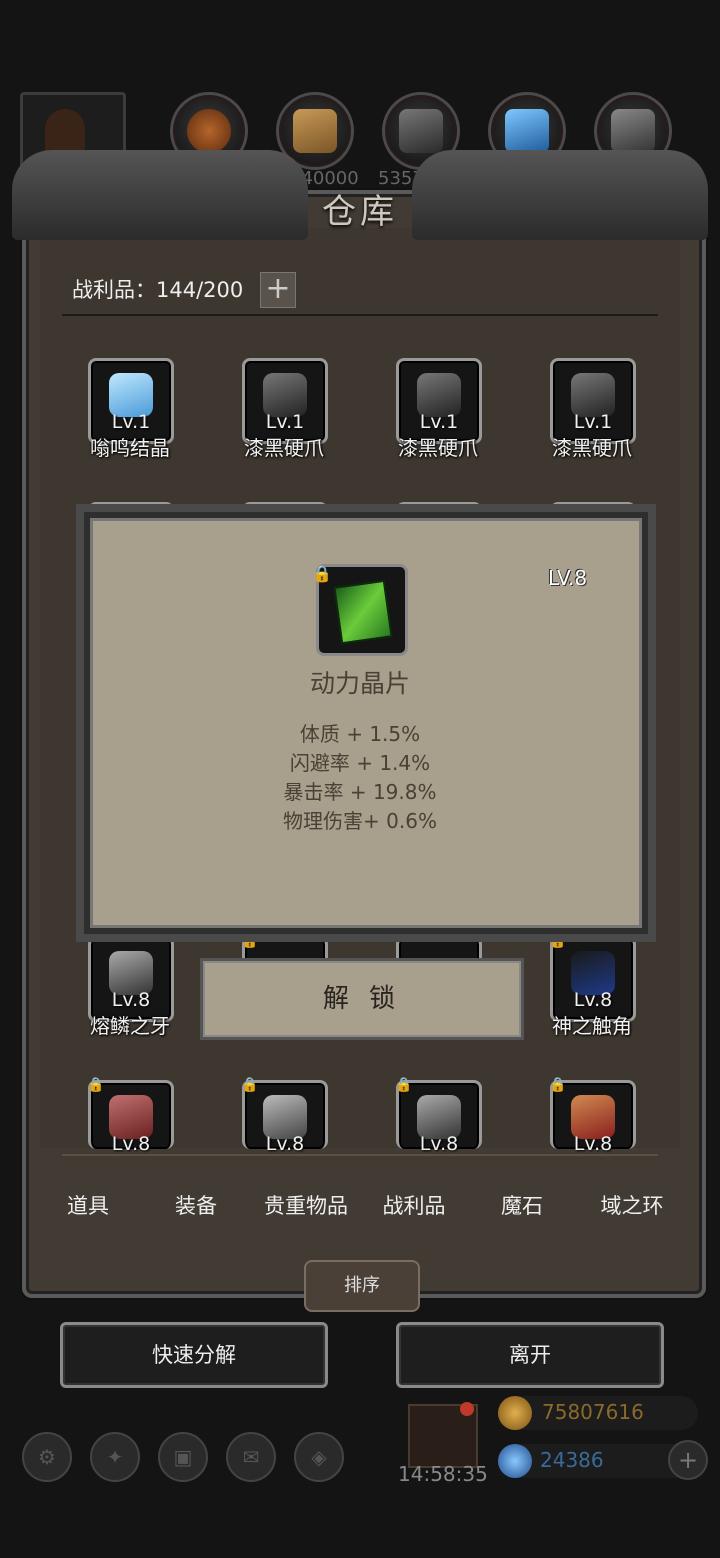 This screenshot has width=720, height=1558. What do you see at coordinates (363, 612) in the screenshot?
I see `power-chip-icon` at bounding box center [363, 612].